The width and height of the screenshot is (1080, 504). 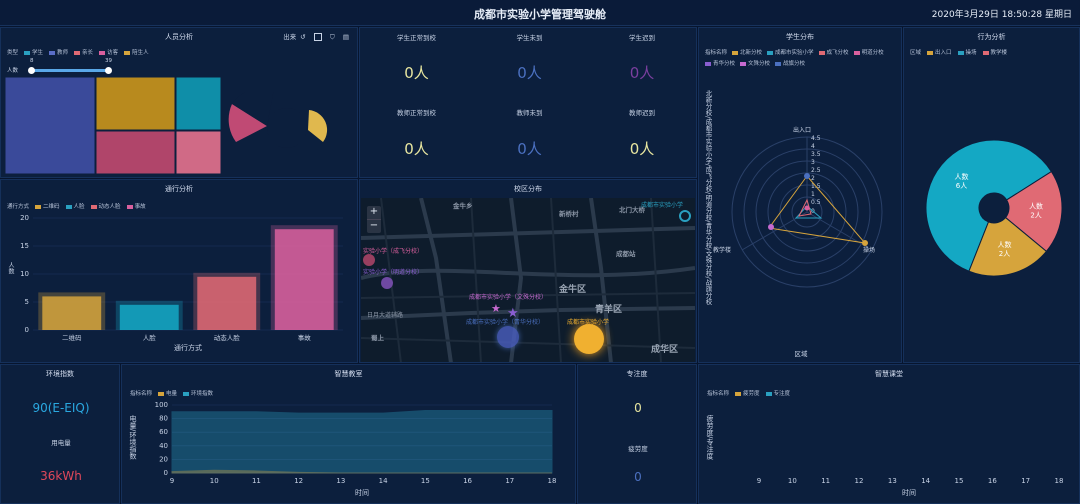 I want to click on radar-tick: 2.5, so click(x=816, y=170).